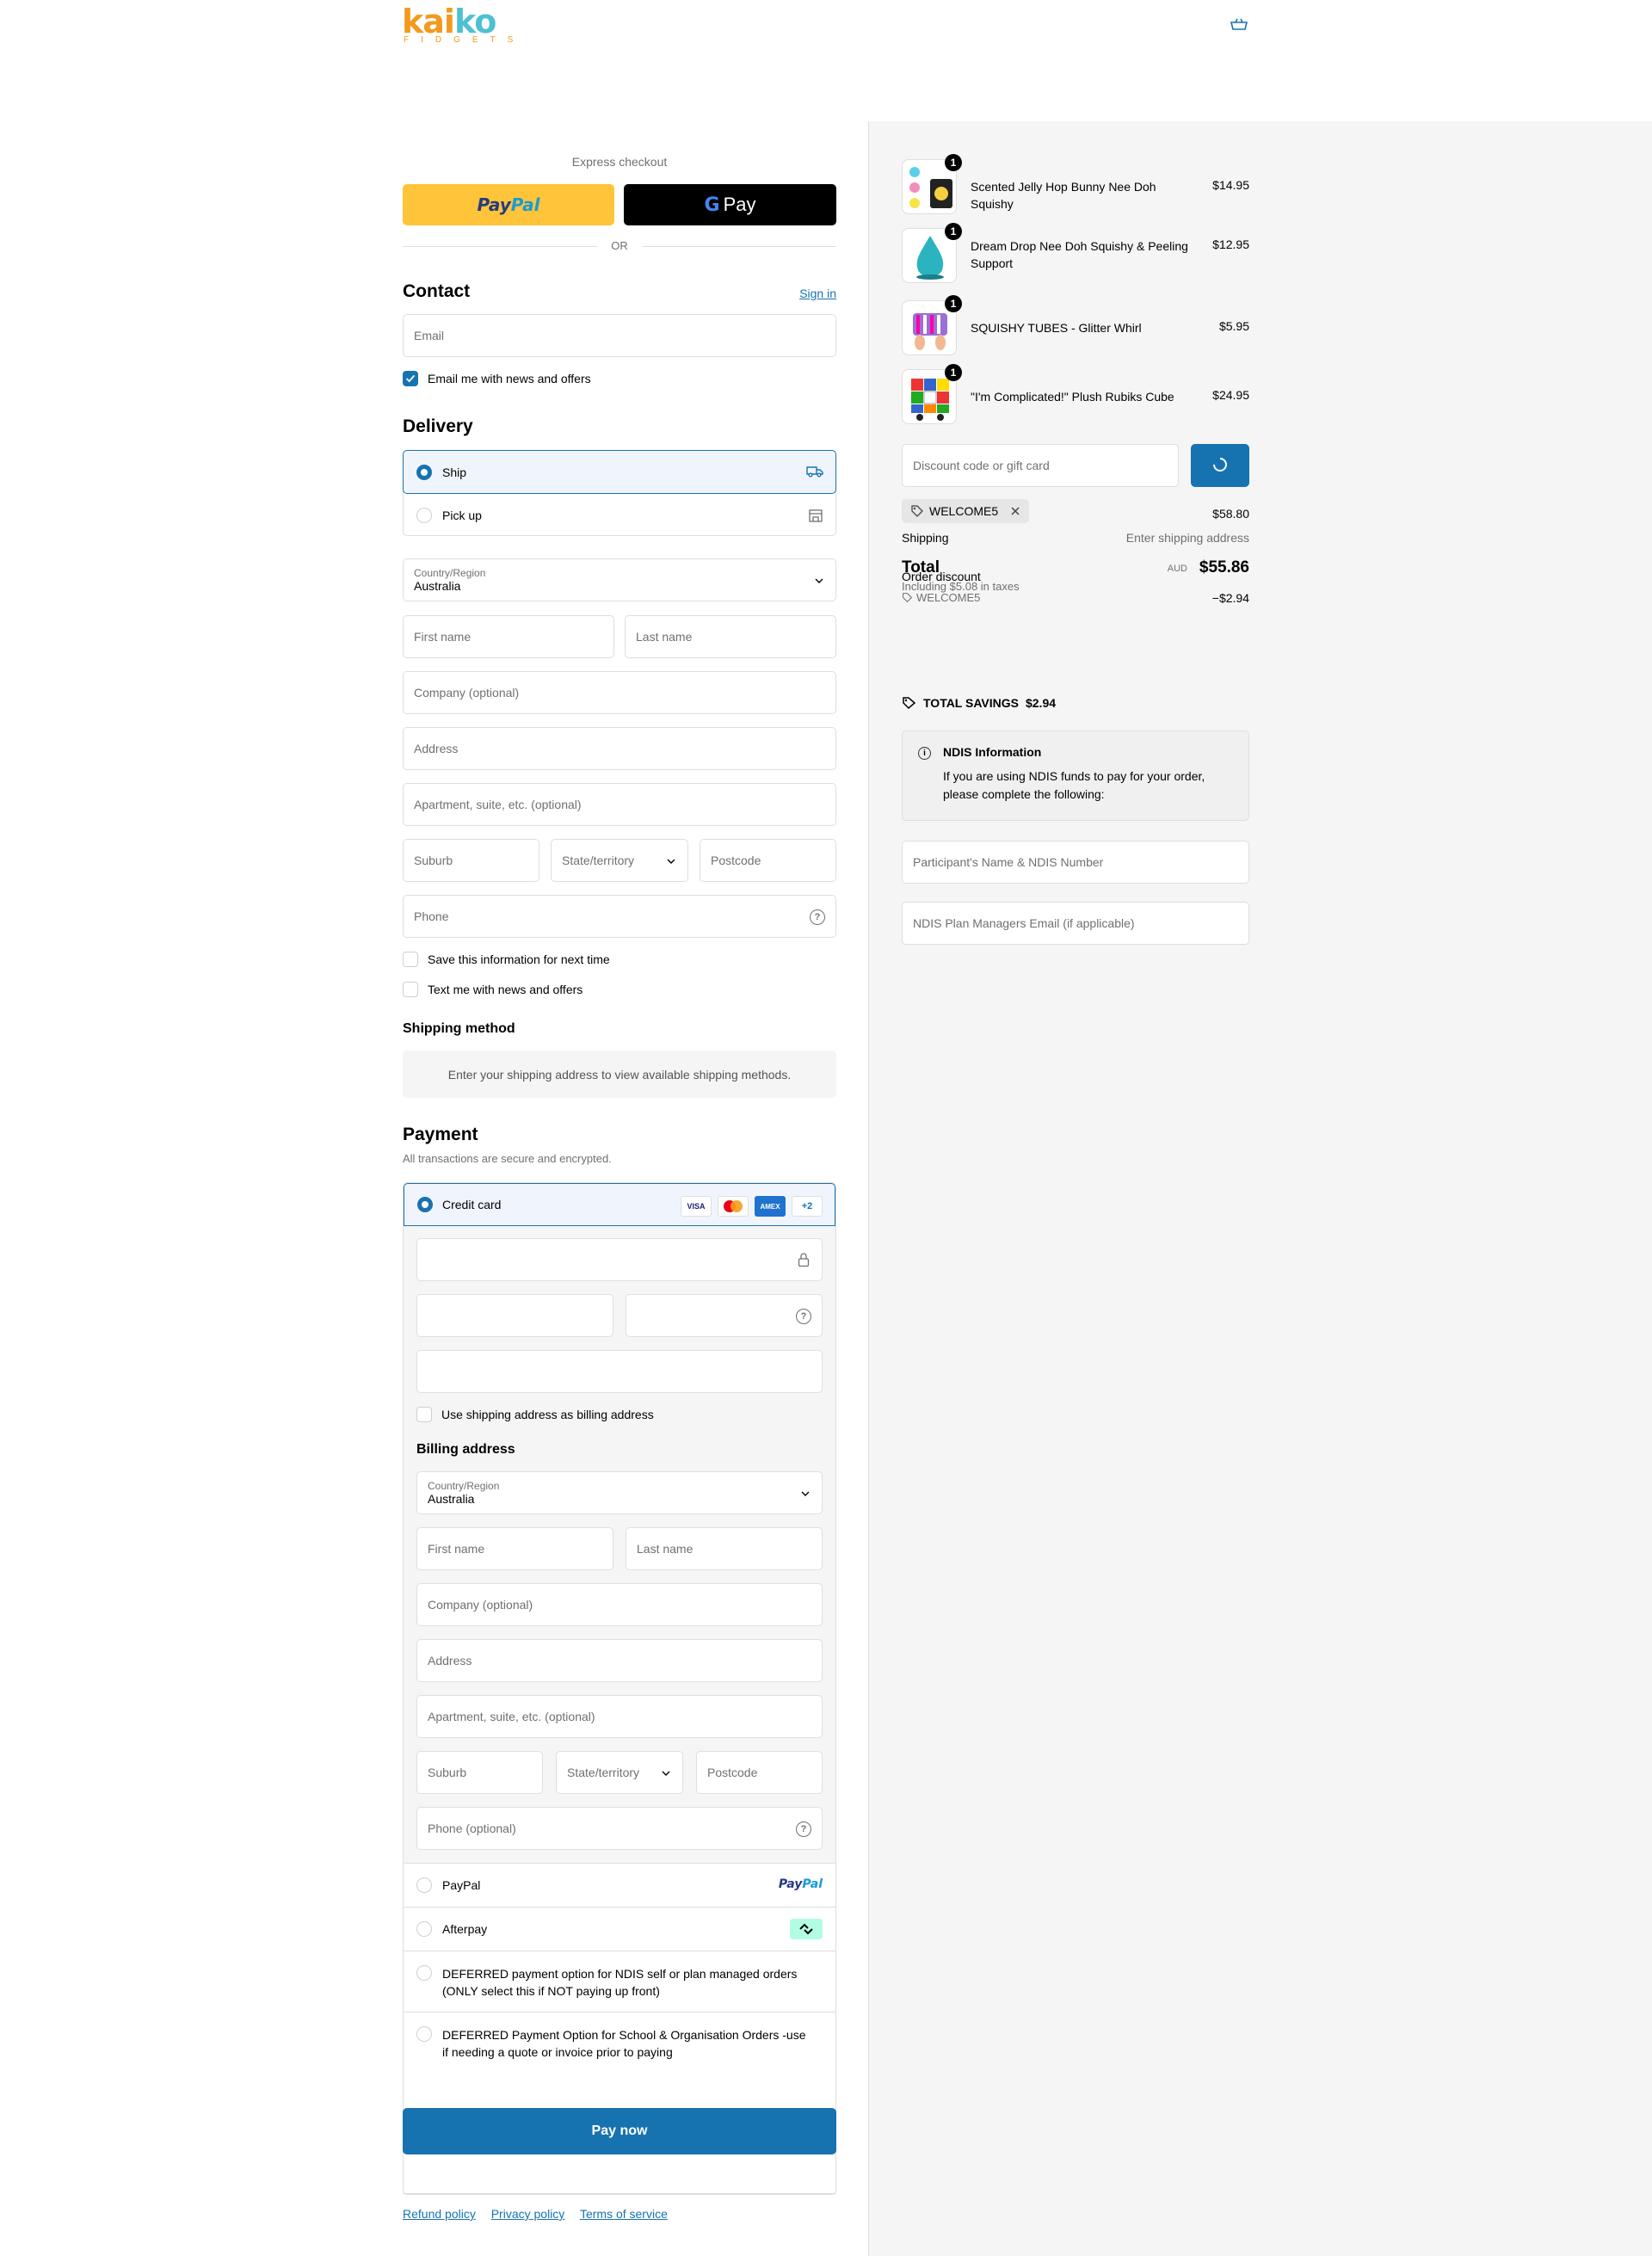 Image resolution: width=1652 pixels, height=2256 pixels. I want to click on card-name-field, so click(619, 1371).